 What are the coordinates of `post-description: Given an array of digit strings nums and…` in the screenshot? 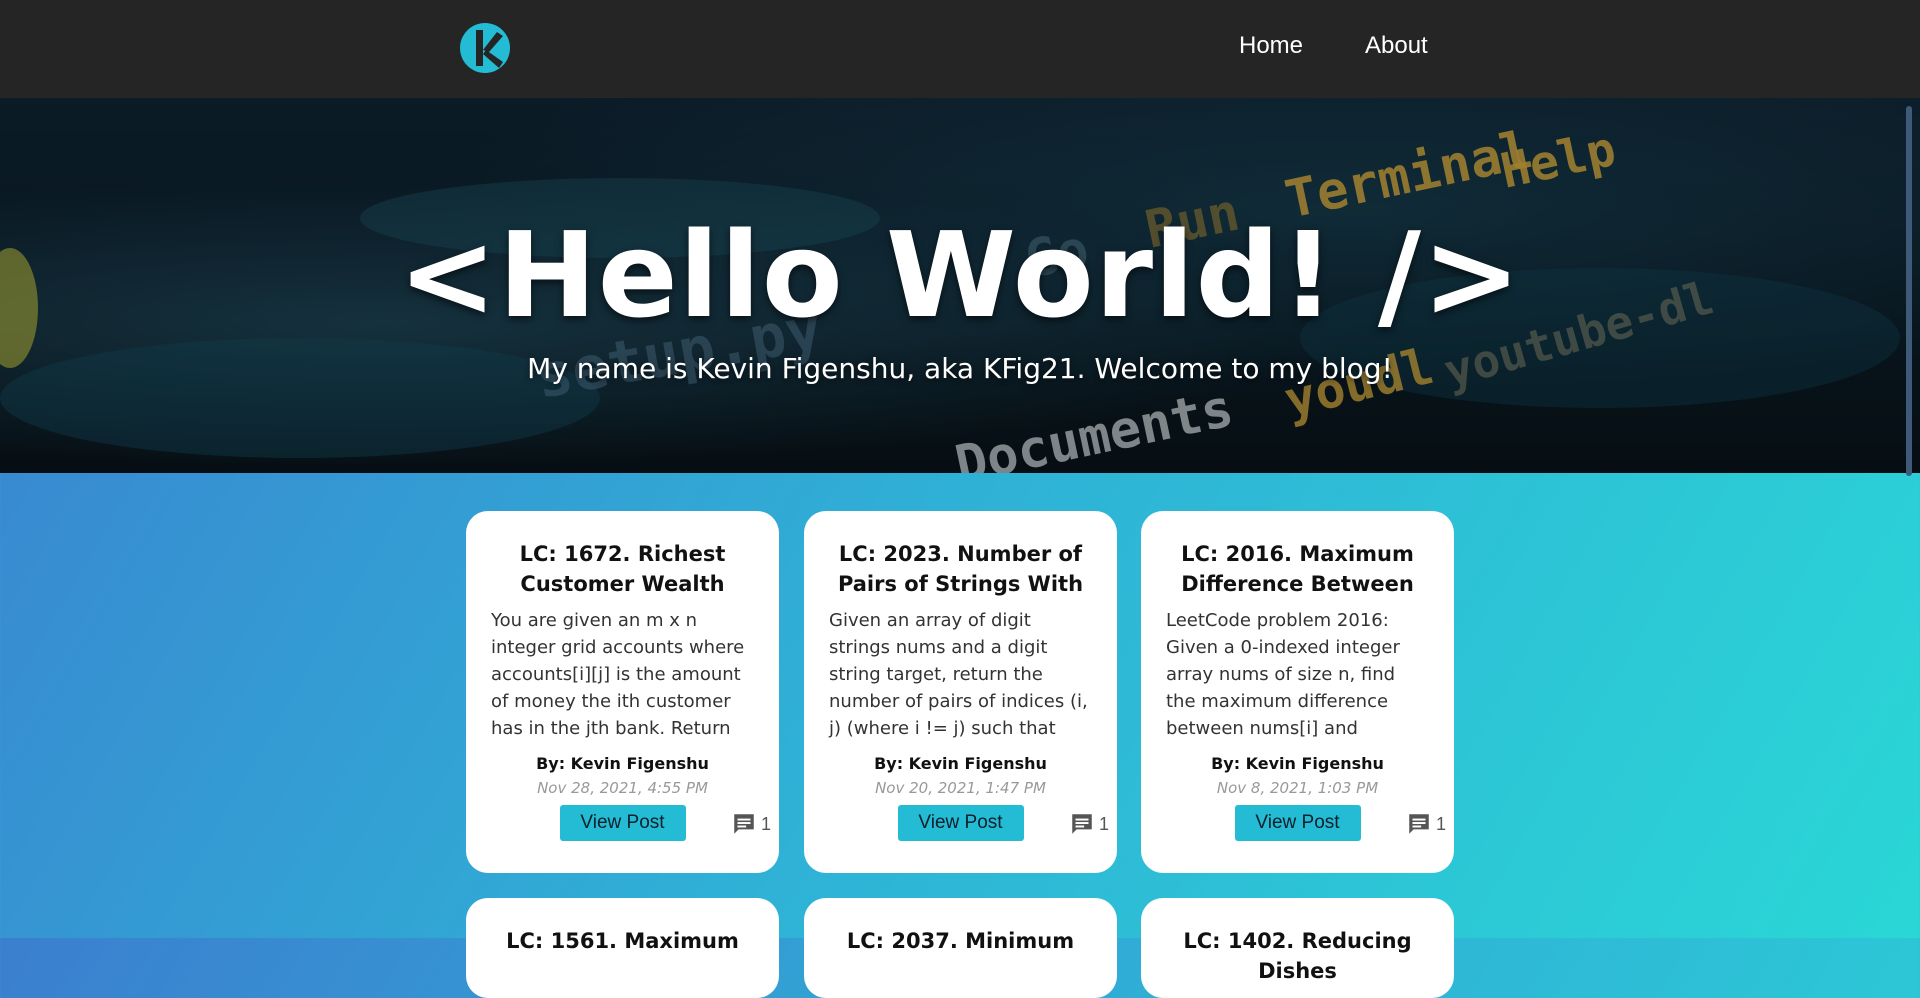 It's located at (958, 674).